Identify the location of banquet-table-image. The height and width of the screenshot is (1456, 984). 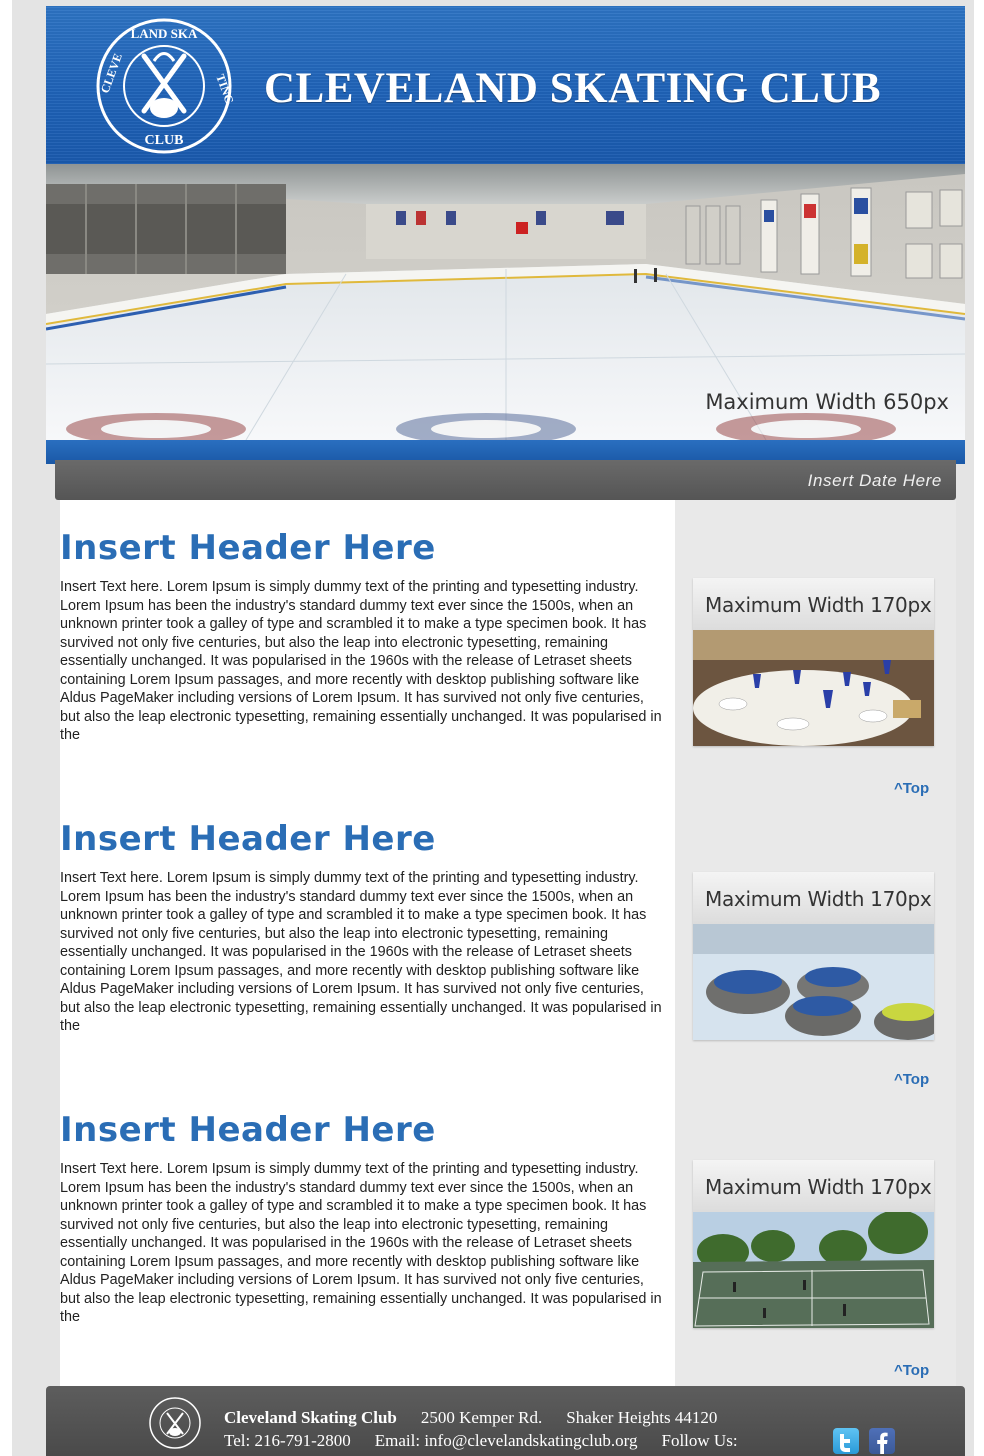
(813, 688).